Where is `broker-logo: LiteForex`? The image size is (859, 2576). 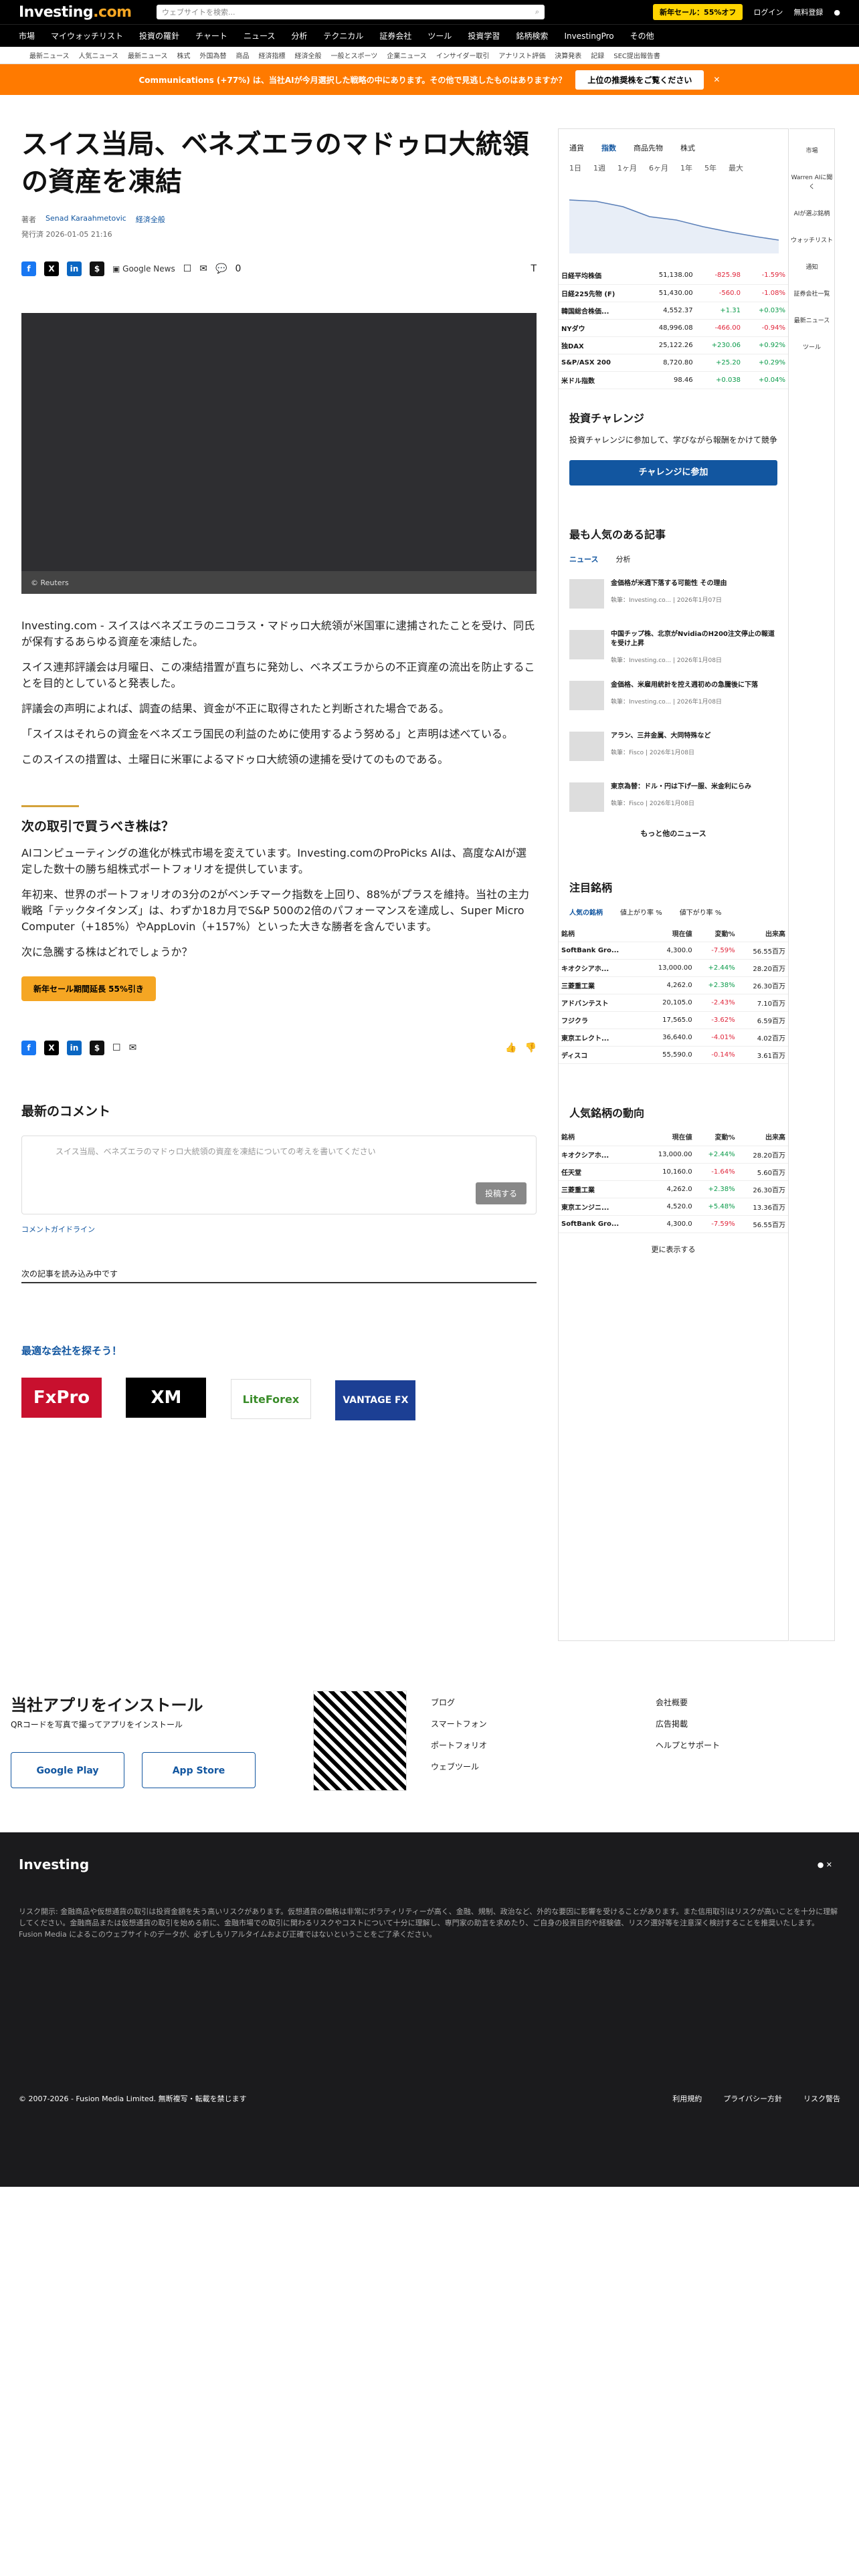
broker-logo: LiteForex is located at coordinates (270, 1399).